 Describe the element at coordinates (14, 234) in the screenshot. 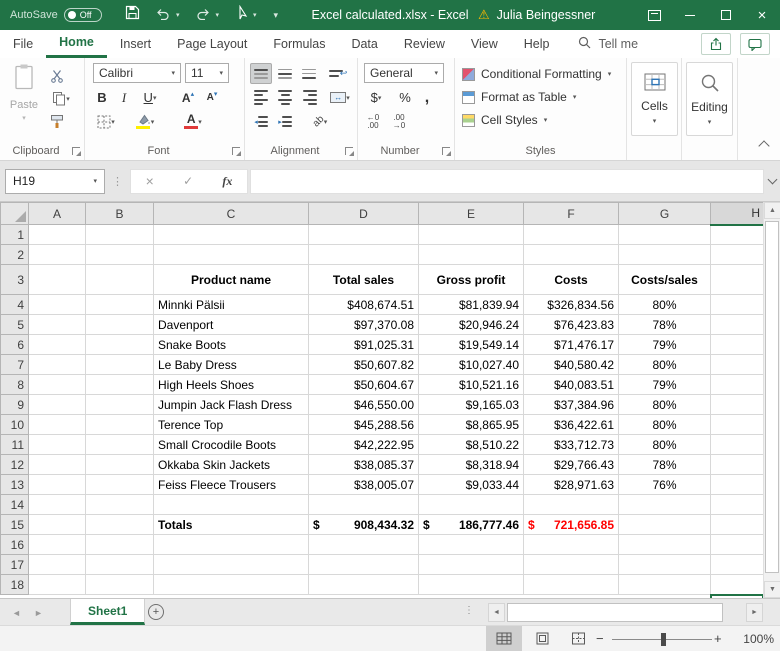

I see `row-header: 1` at that location.